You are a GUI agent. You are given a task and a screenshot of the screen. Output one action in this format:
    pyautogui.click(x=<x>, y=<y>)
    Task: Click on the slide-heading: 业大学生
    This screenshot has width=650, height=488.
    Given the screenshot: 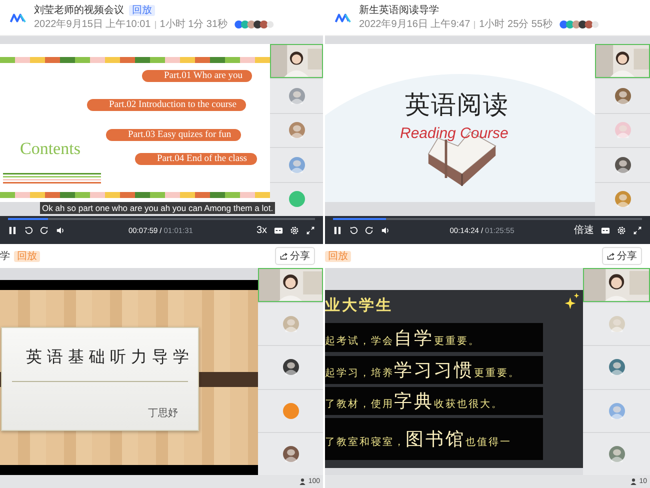 What is the action you would take?
    pyautogui.click(x=359, y=305)
    